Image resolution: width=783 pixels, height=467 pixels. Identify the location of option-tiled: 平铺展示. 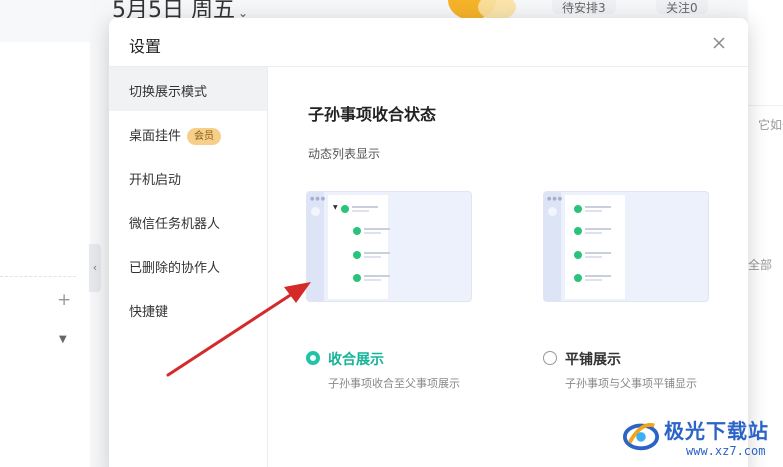
(598, 358).